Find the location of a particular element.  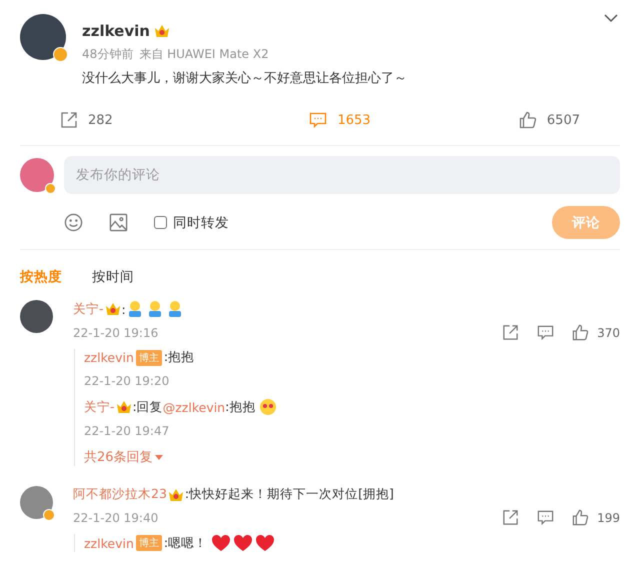

mention-link: @zzlkevin is located at coordinates (194, 407).